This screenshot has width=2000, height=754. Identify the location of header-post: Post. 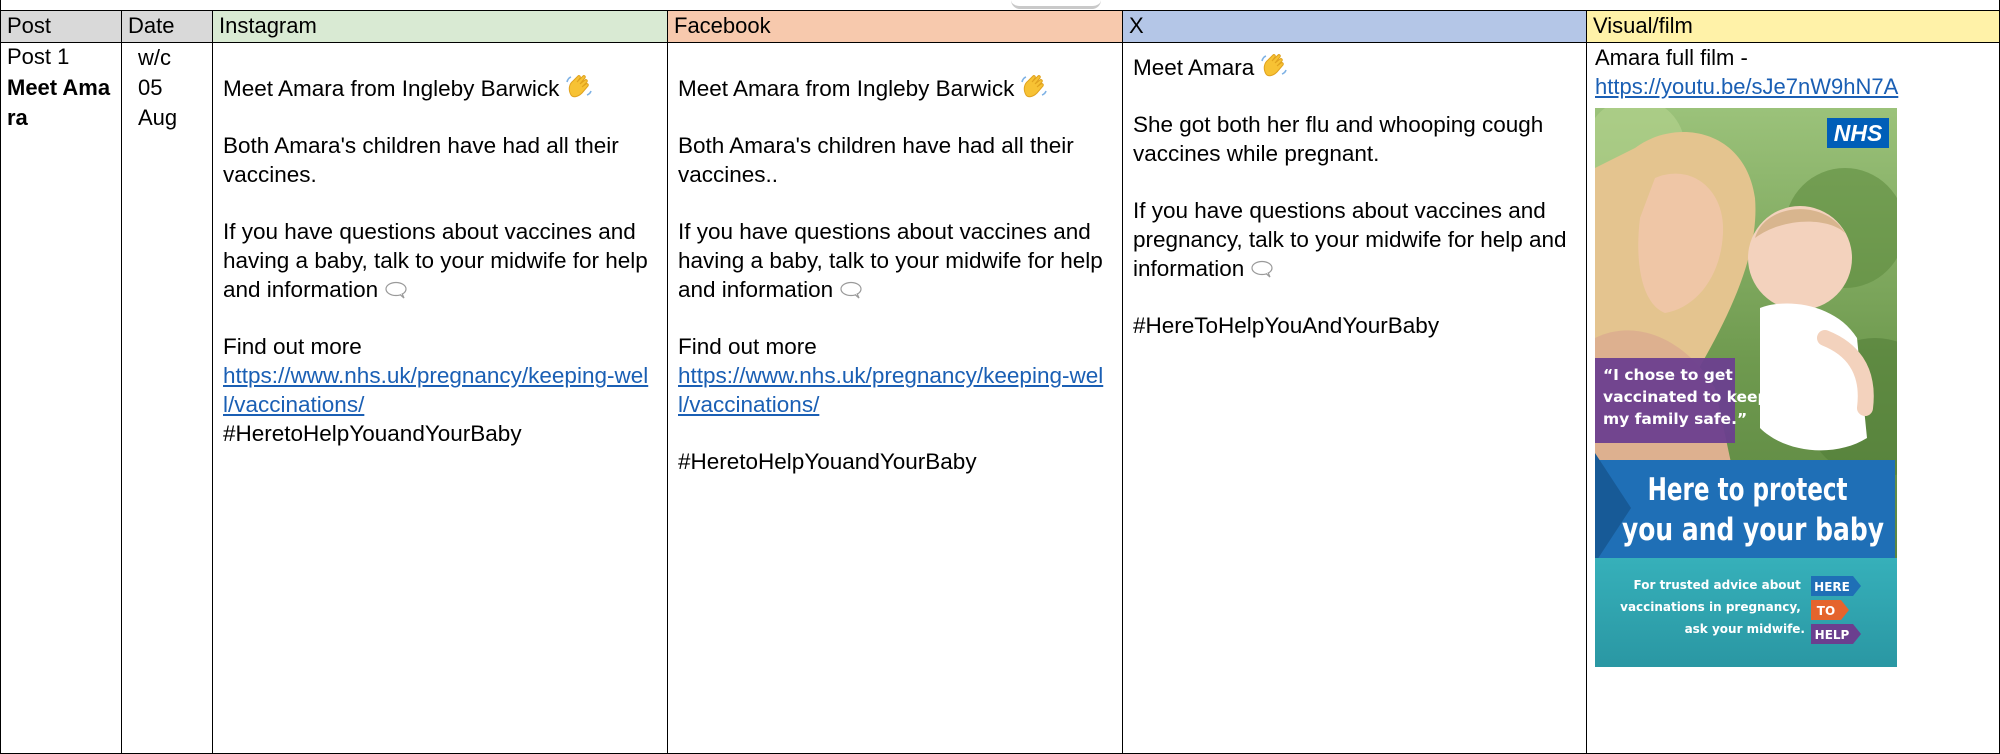
(61, 26).